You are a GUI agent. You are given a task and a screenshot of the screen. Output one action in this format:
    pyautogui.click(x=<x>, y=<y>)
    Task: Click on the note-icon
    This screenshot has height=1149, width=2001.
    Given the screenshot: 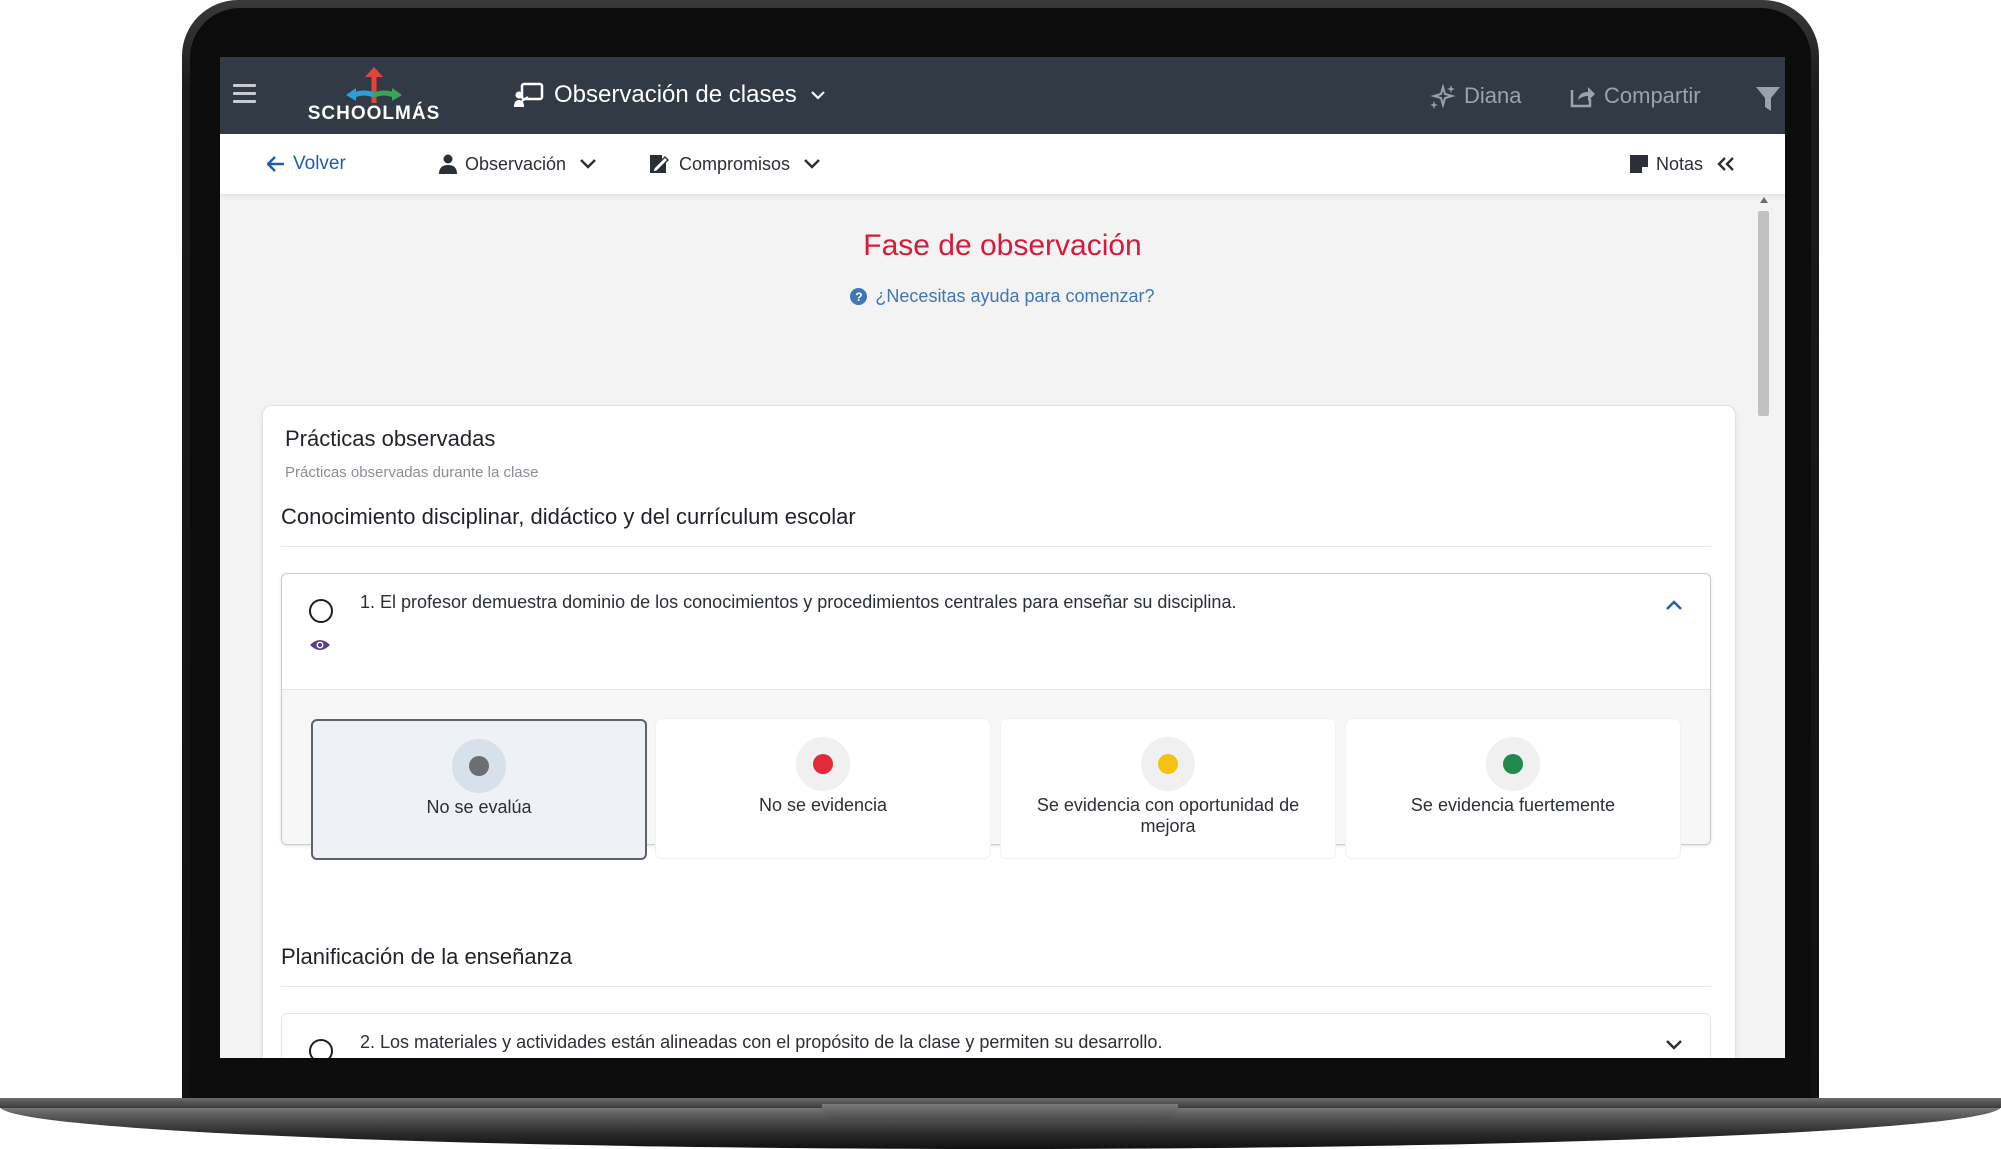 What is the action you would take?
    pyautogui.click(x=1639, y=164)
    